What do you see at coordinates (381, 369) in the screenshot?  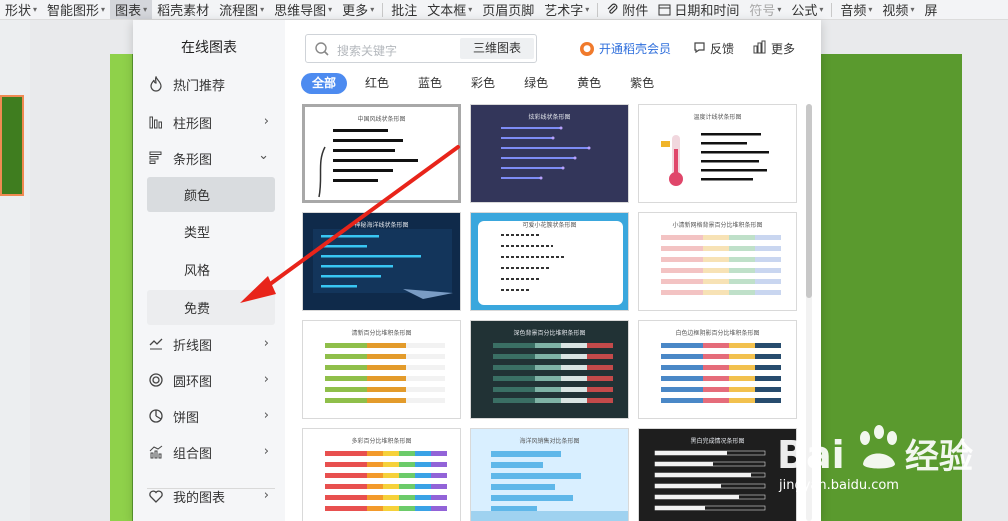 I see `chart-template-card: 清新百分比堆积条形图` at bounding box center [381, 369].